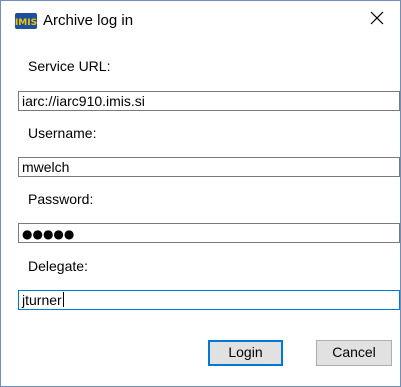  What do you see at coordinates (200, 20) in the screenshot?
I see `title-bar: IMIS Archive log in` at bounding box center [200, 20].